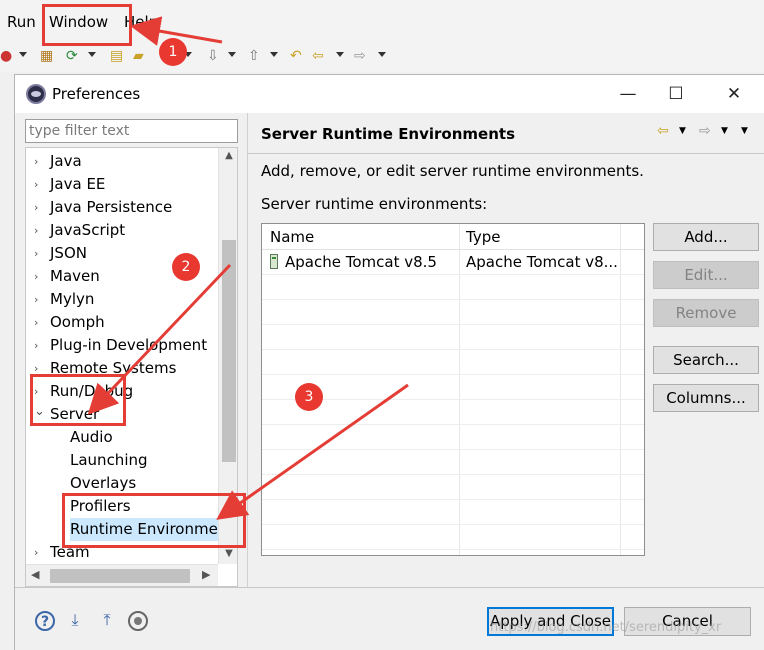  I want to click on annotation-badge-1: 1, so click(173, 52).